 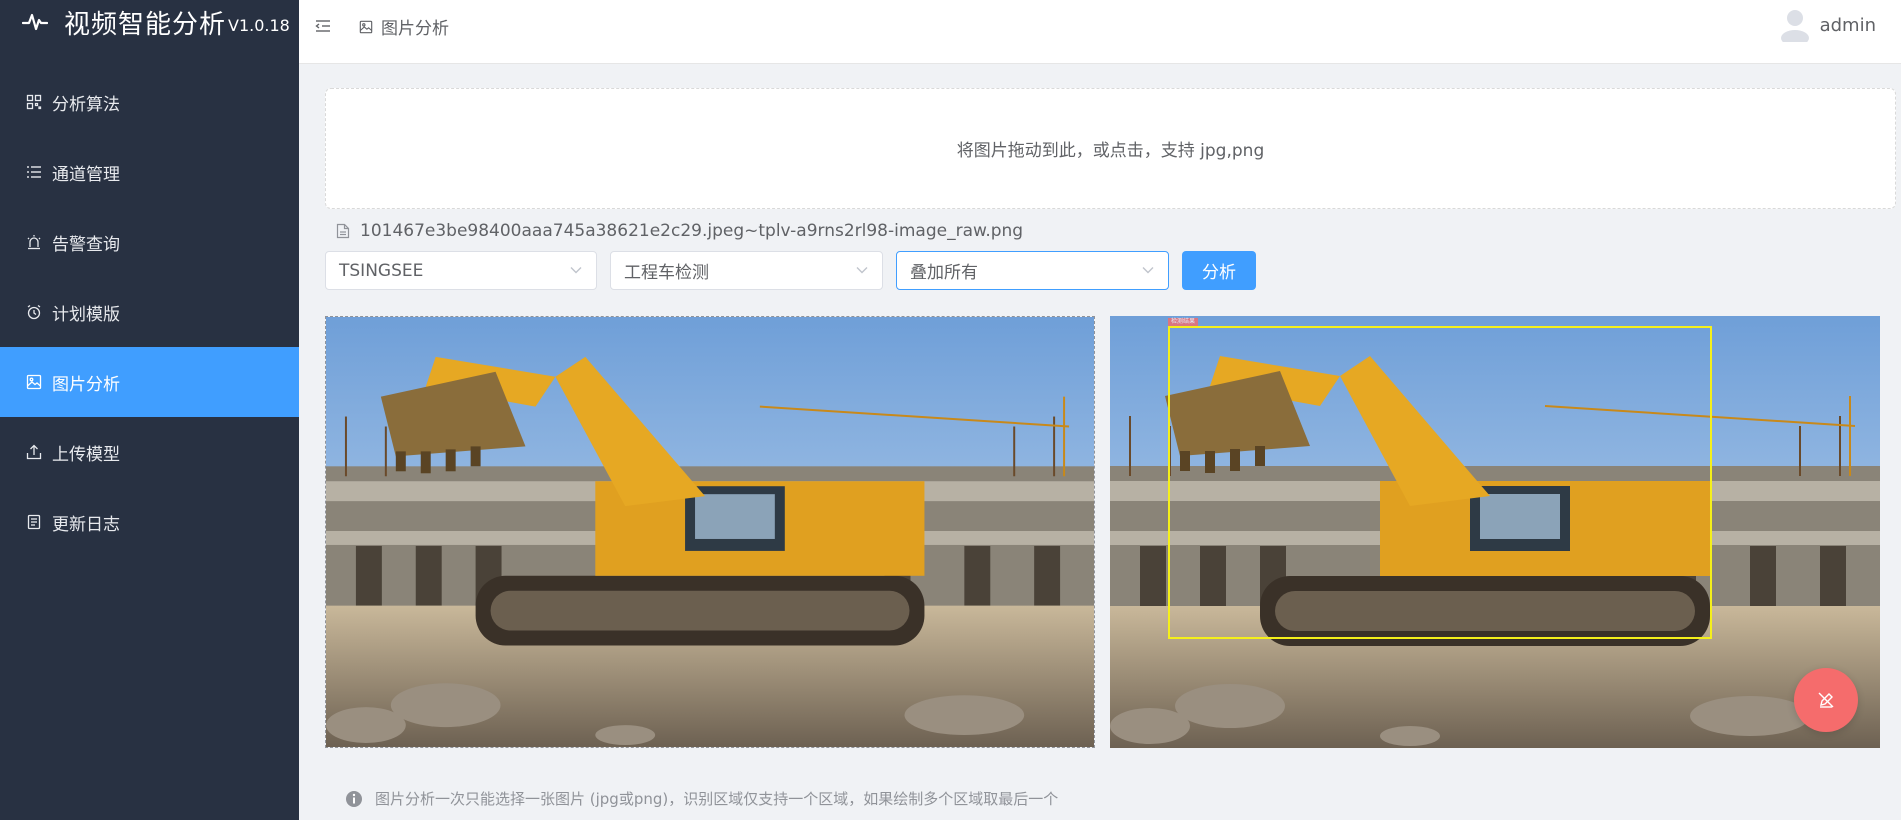 I want to click on file-icon, so click(x=343, y=231).